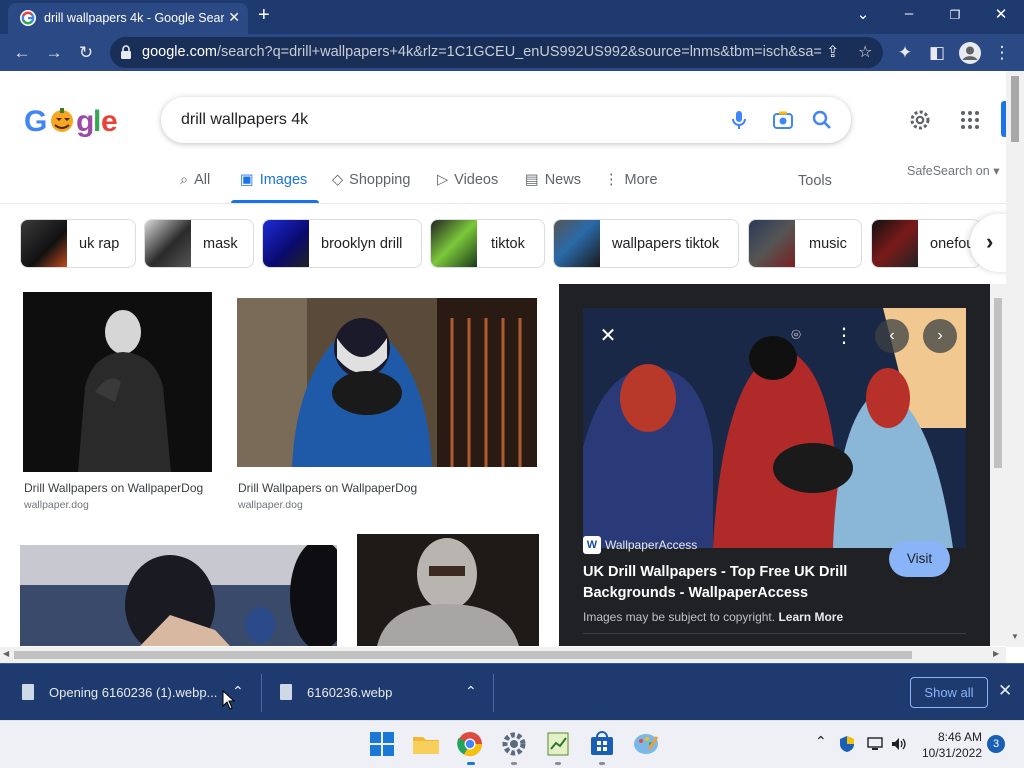  What do you see at coordinates (1001, 14) in the screenshot?
I see `close-window-icon: ✕` at bounding box center [1001, 14].